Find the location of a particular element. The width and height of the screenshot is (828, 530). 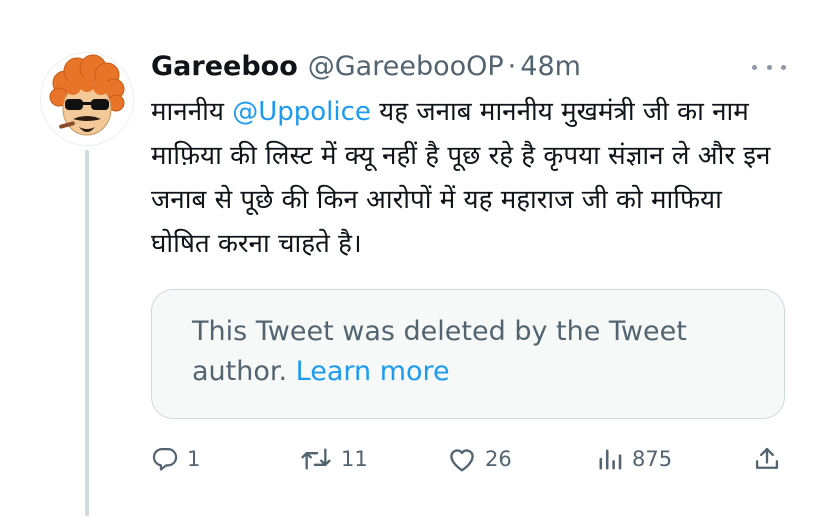

tweet-actions: 1 11 26 875 is located at coordinates (471, 459).